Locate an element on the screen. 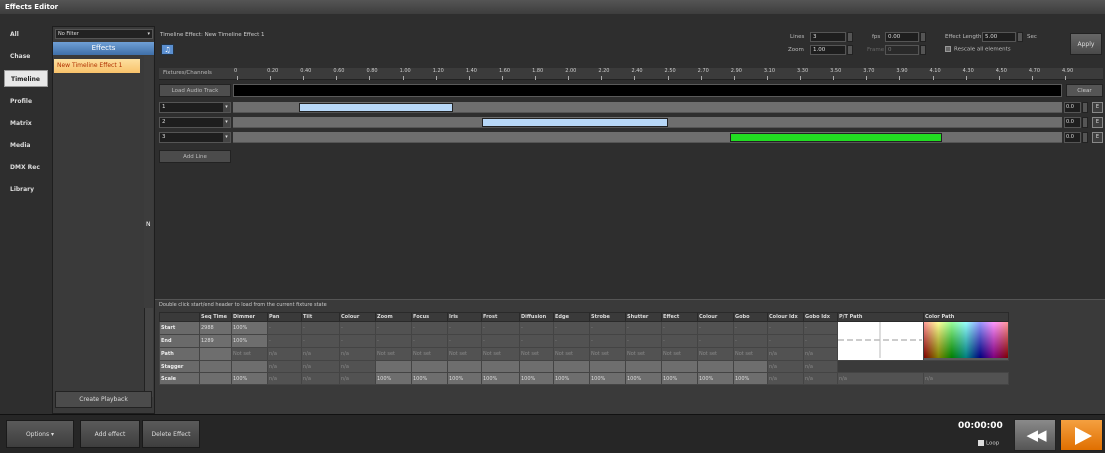  grid-cell: 1289 is located at coordinates (215, 341).